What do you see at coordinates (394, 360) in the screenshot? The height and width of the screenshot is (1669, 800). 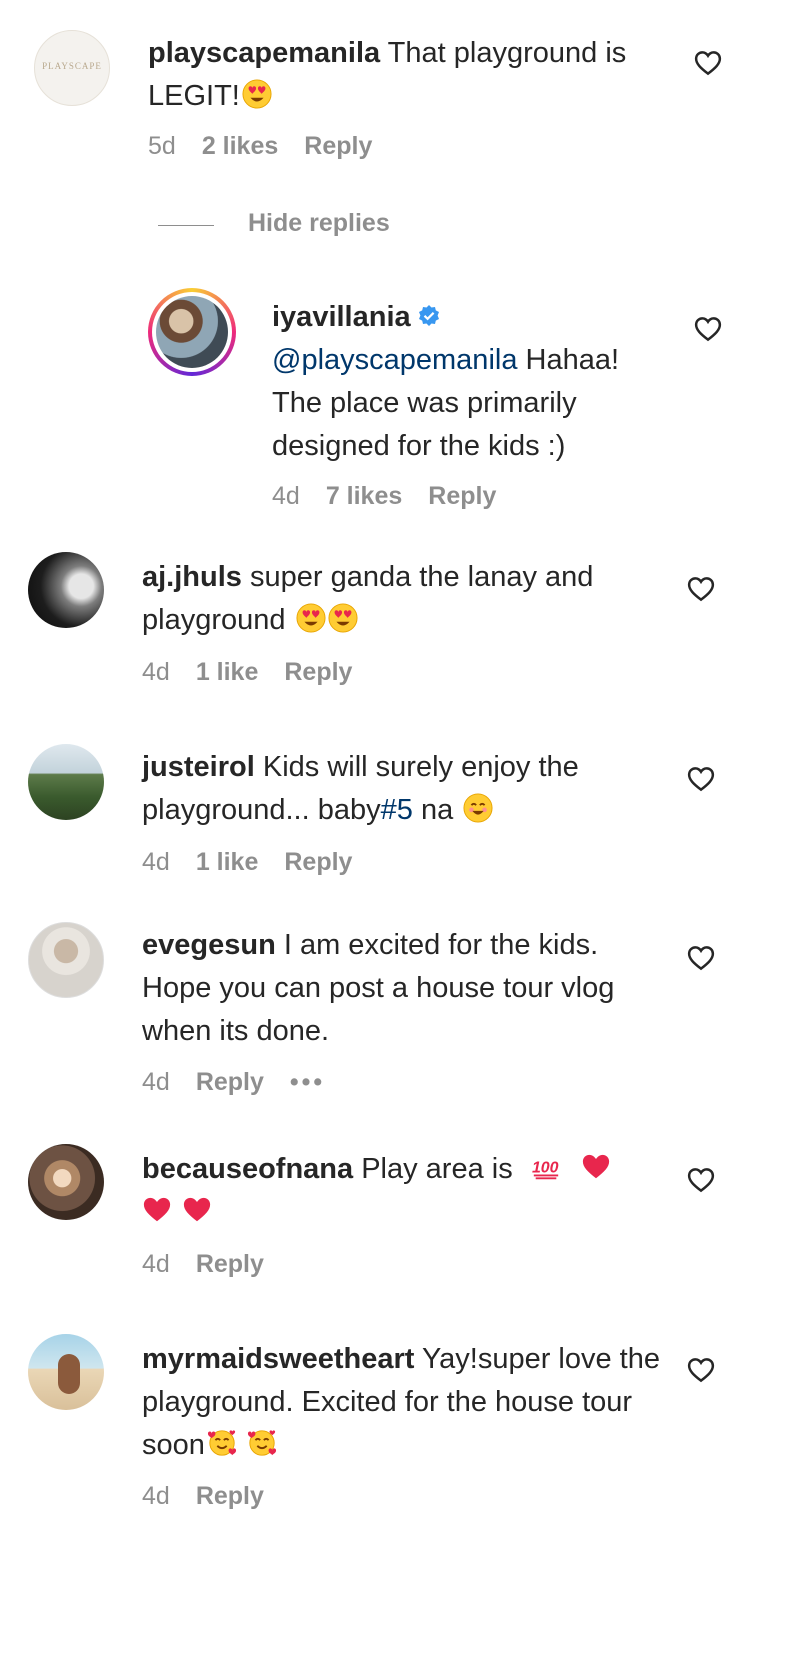 I see `mention-link: @playscapemanila` at bounding box center [394, 360].